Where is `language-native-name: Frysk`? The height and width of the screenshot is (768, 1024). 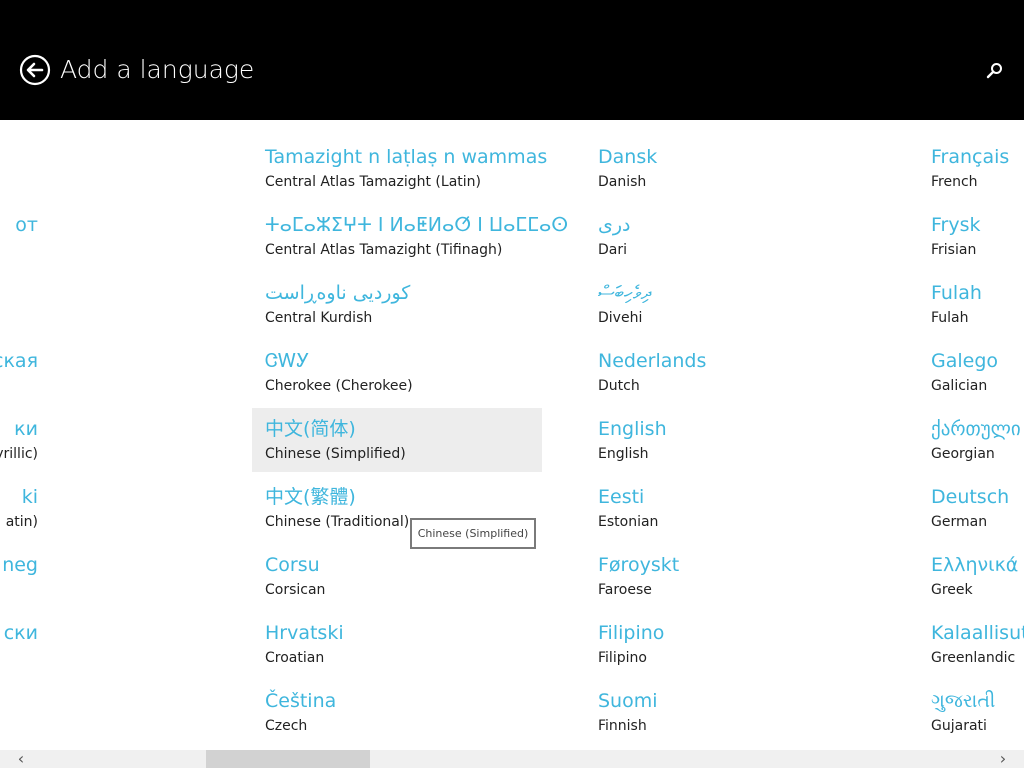 language-native-name: Frysk is located at coordinates (956, 225).